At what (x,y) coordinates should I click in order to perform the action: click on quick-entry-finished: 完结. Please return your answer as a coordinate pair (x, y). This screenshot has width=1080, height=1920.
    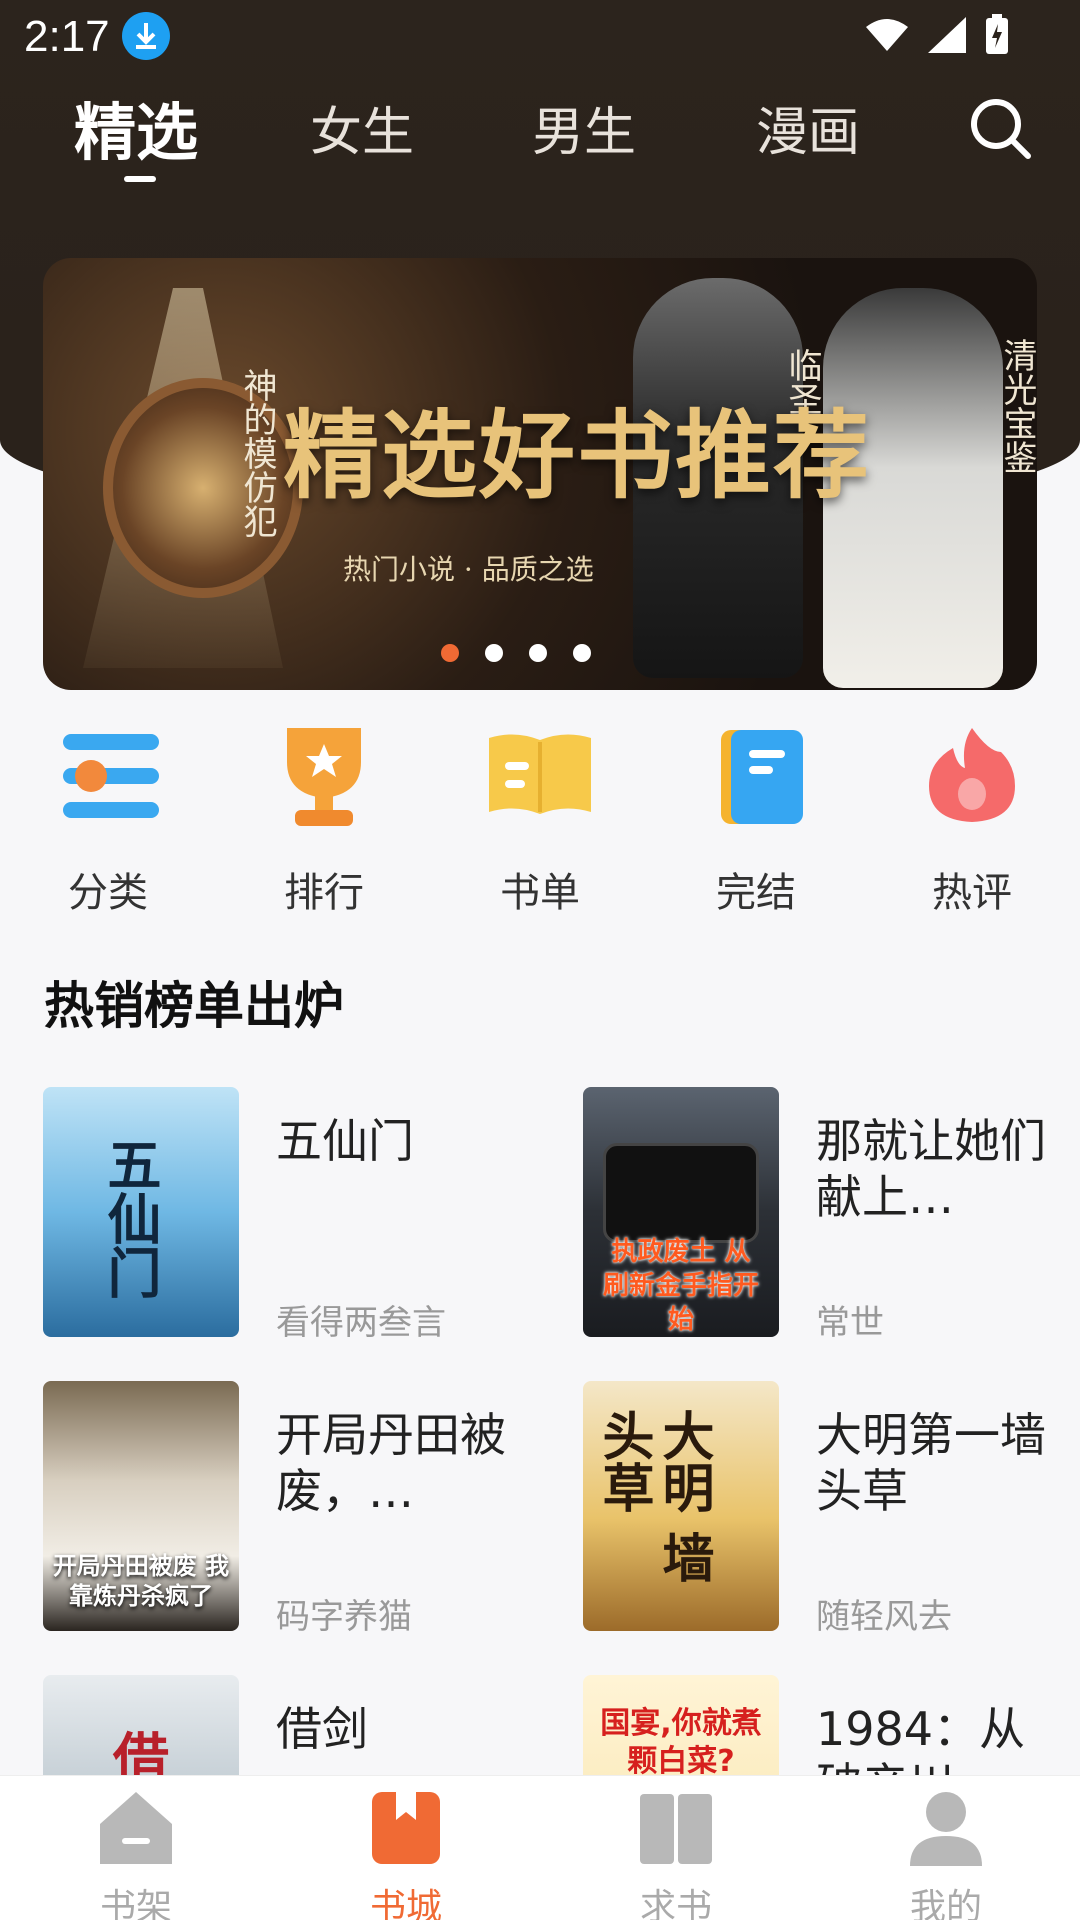
    Looking at the image, I should click on (756, 820).